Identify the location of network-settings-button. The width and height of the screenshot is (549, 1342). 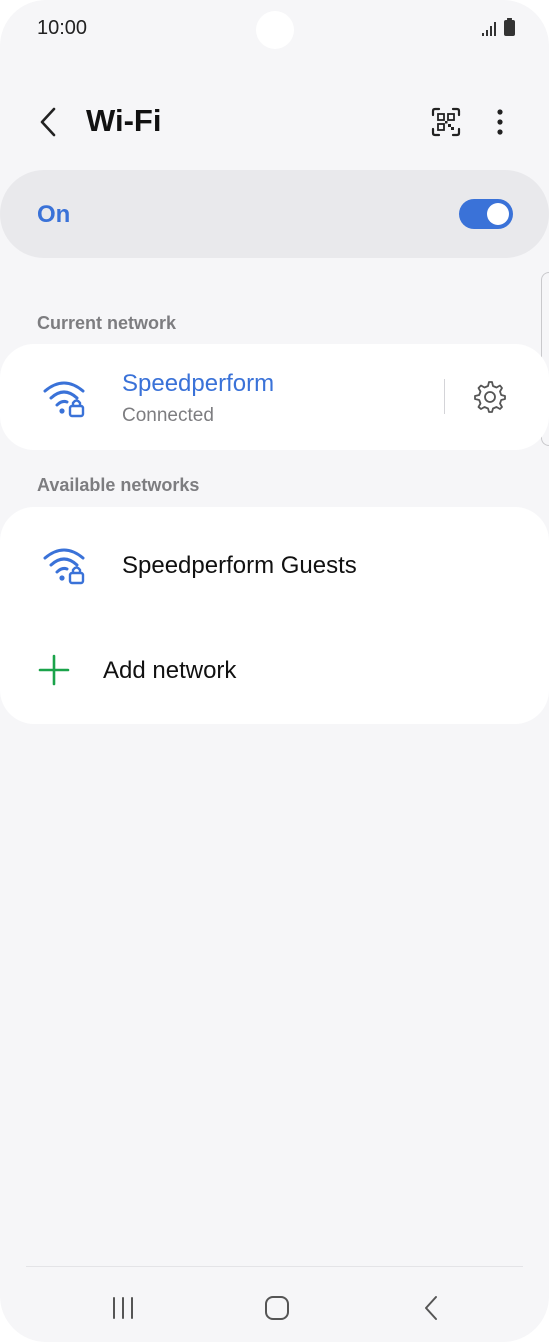
(490, 397).